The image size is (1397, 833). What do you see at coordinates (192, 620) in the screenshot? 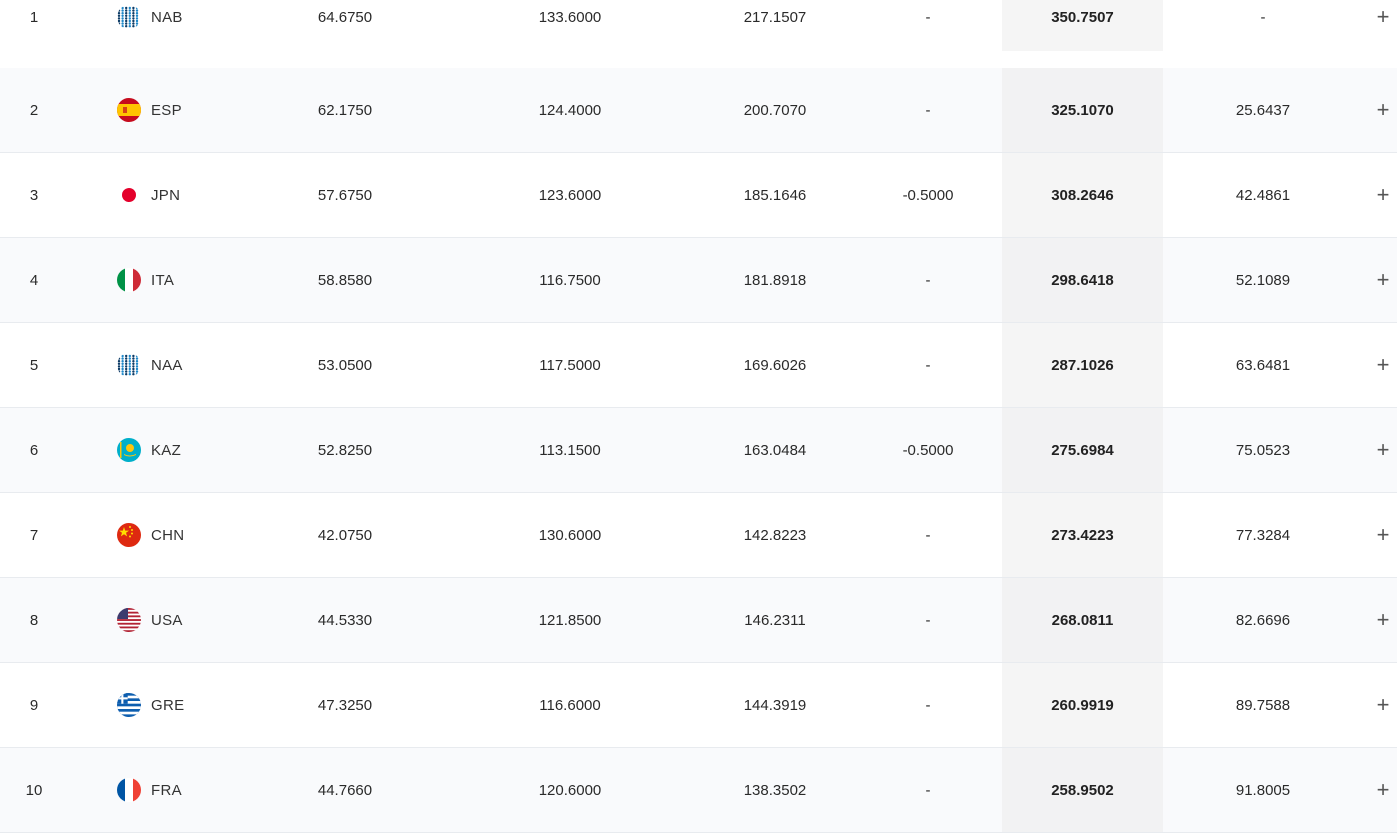
I see `team-cell: USA` at bounding box center [192, 620].